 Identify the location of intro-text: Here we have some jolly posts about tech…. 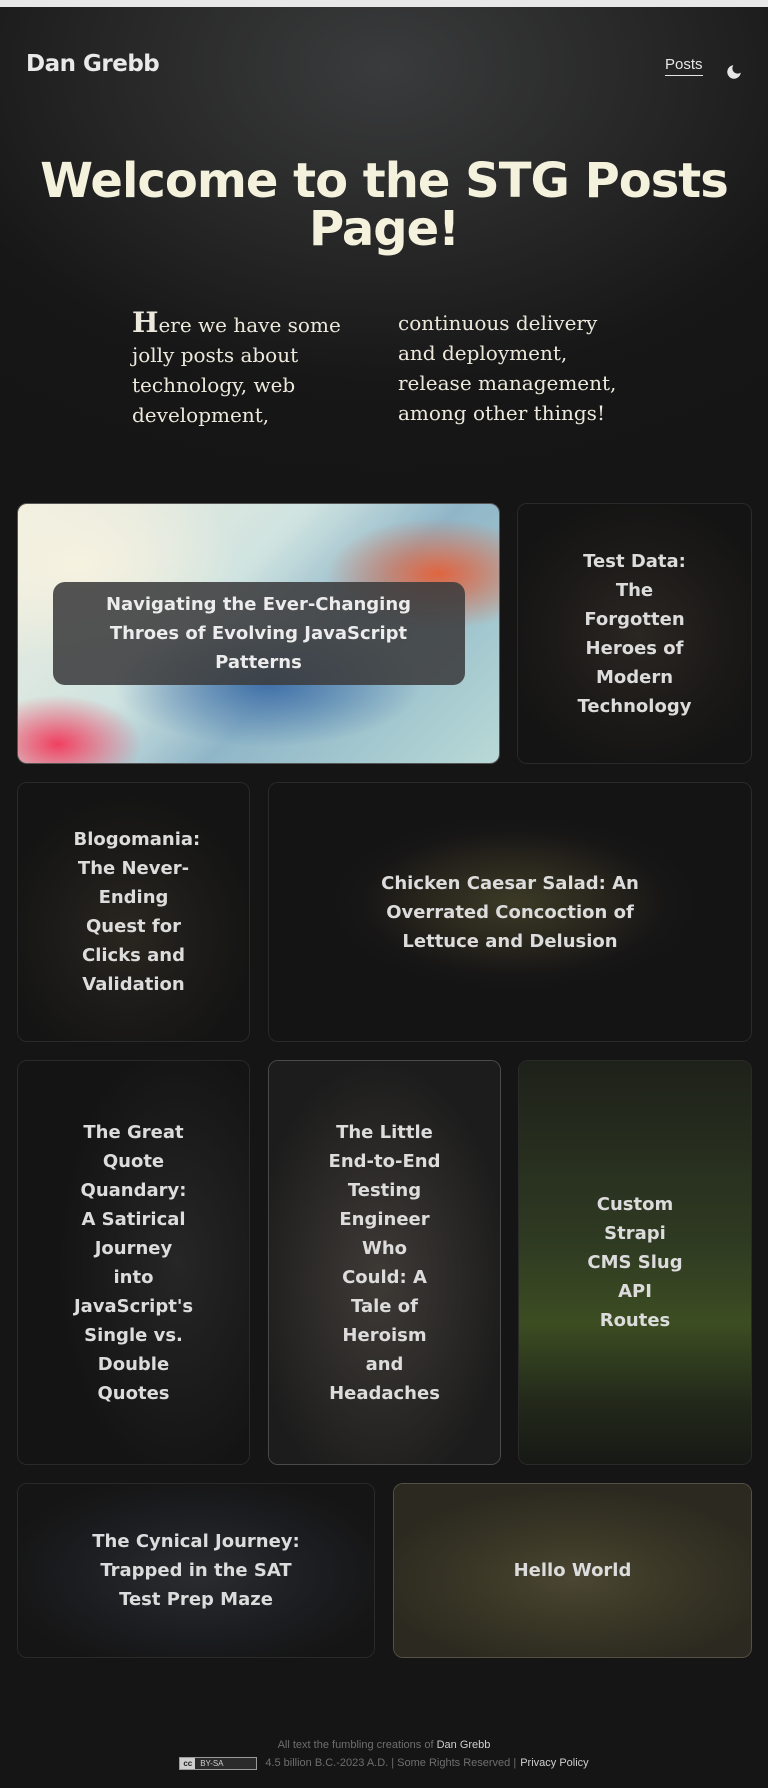
(374, 367).